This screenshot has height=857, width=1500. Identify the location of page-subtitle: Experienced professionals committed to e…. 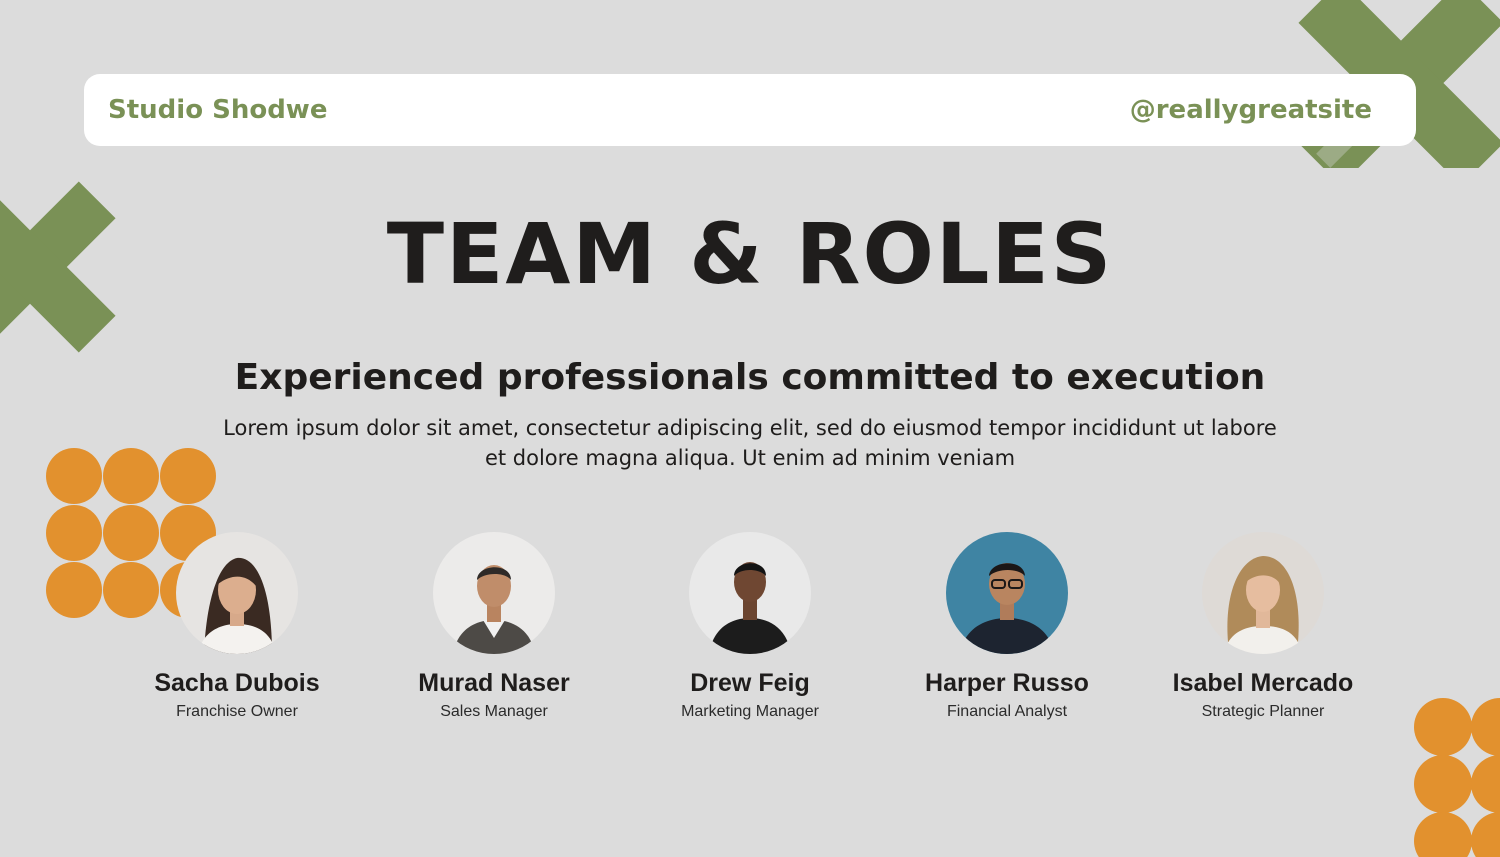
(750, 377).